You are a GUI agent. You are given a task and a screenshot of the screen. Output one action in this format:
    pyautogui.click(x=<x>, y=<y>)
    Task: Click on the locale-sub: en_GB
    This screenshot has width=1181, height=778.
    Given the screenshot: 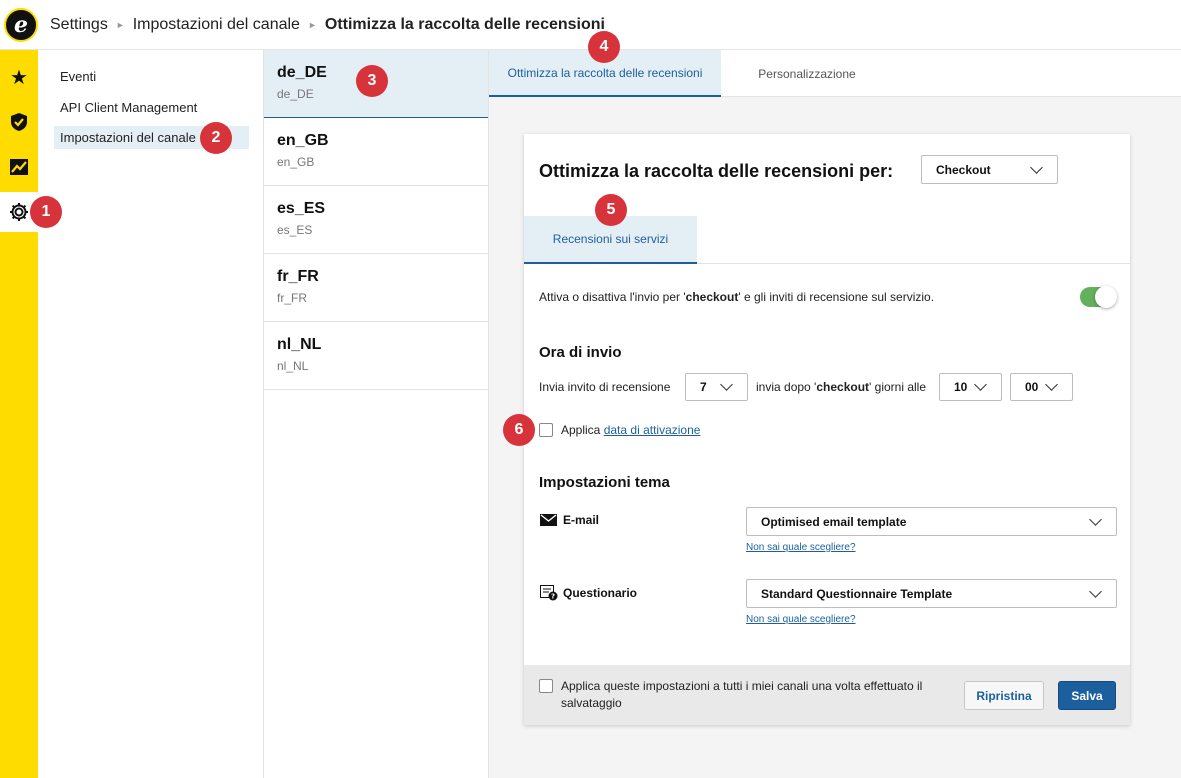 What is the action you would take?
    pyautogui.click(x=296, y=162)
    